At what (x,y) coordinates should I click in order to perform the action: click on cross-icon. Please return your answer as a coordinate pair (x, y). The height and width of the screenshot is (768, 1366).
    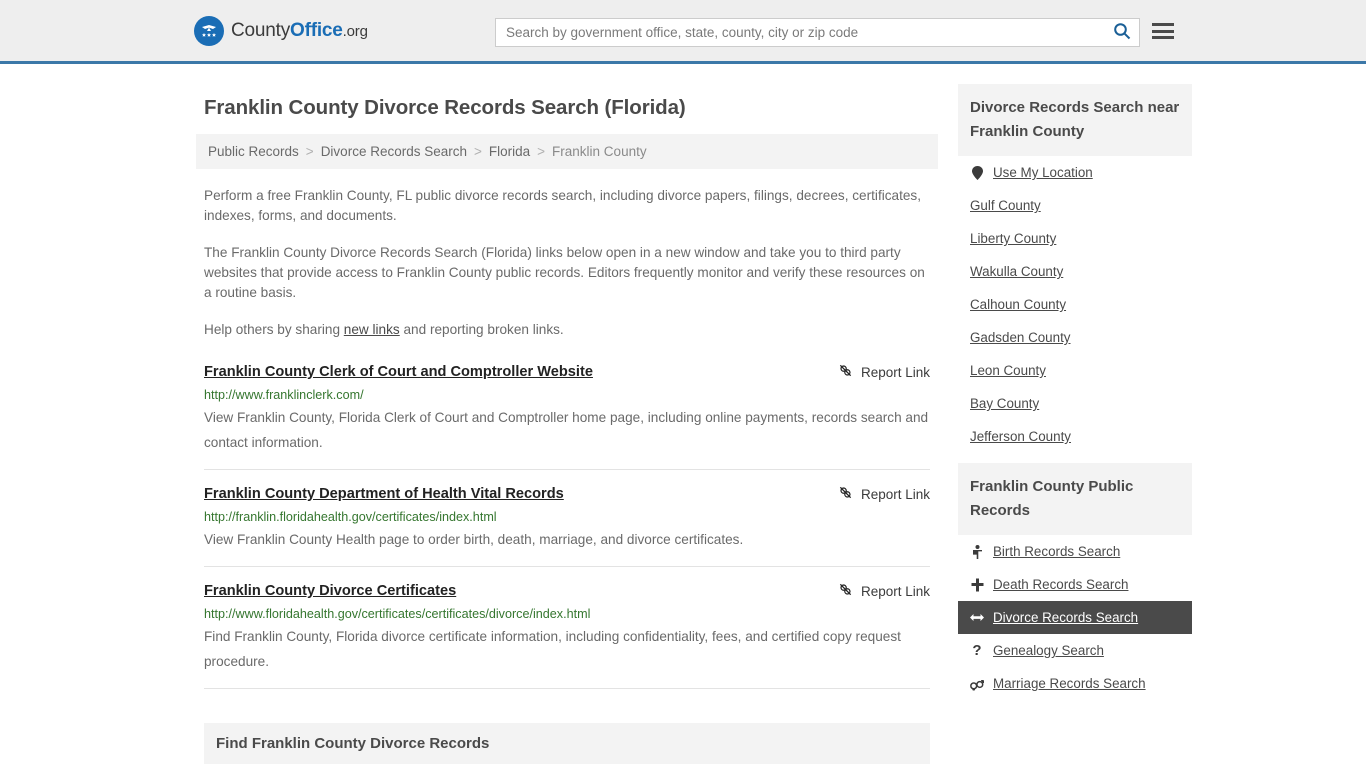
    Looking at the image, I should click on (977, 585).